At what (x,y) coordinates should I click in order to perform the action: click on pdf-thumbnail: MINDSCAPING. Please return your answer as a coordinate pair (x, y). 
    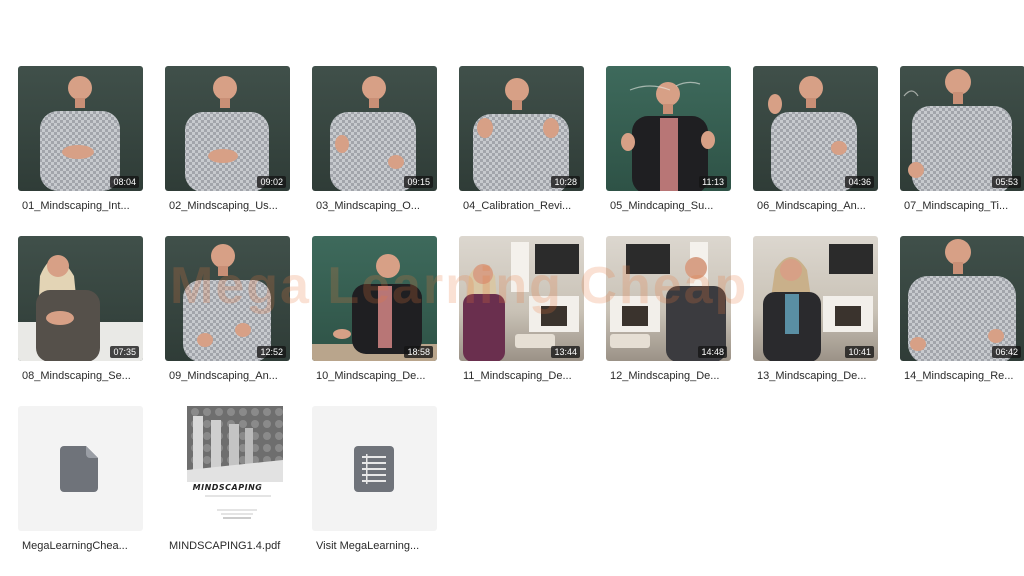
    Looking at the image, I should click on (227, 468).